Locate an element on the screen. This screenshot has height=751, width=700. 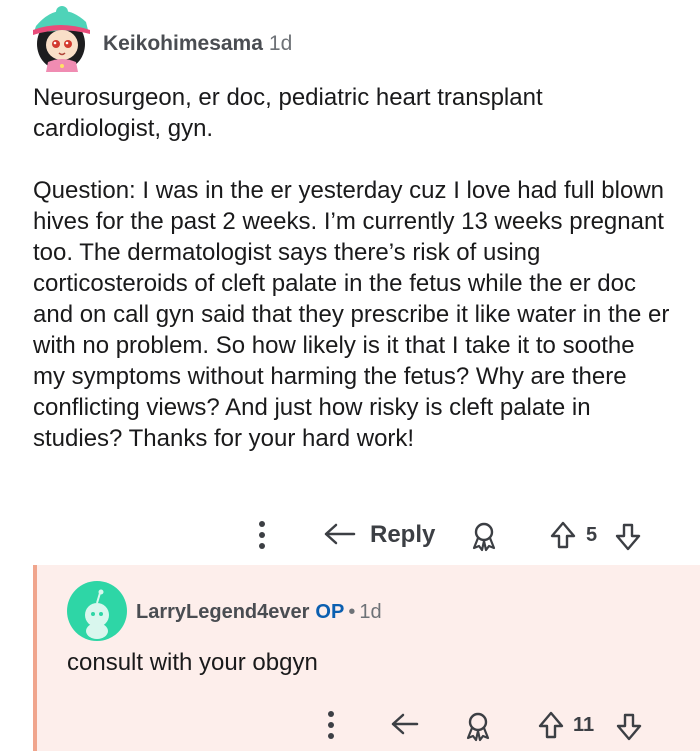
op-badge: OP is located at coordinates (330, 612).